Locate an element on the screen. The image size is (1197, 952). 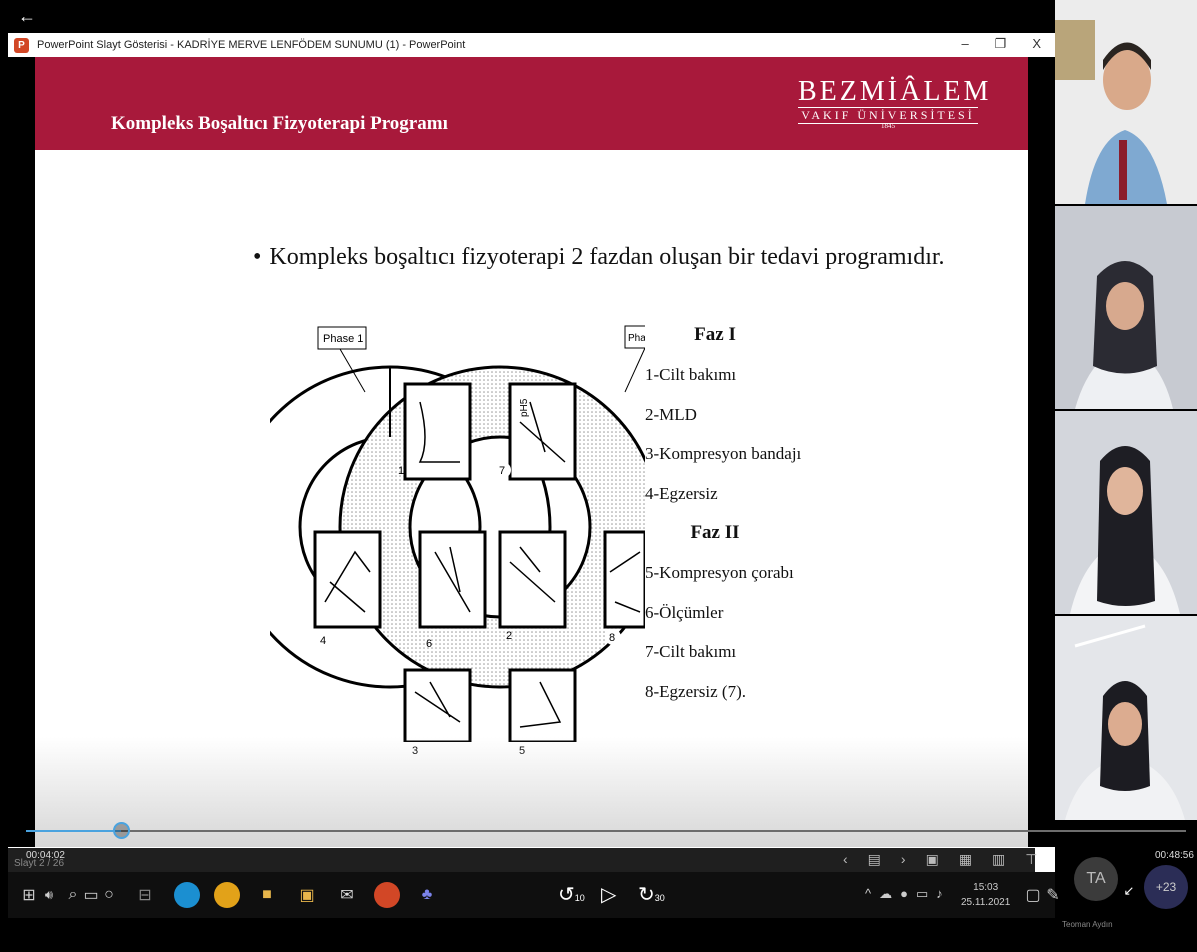
scrubber-handle is located at coordinates (122, 830).